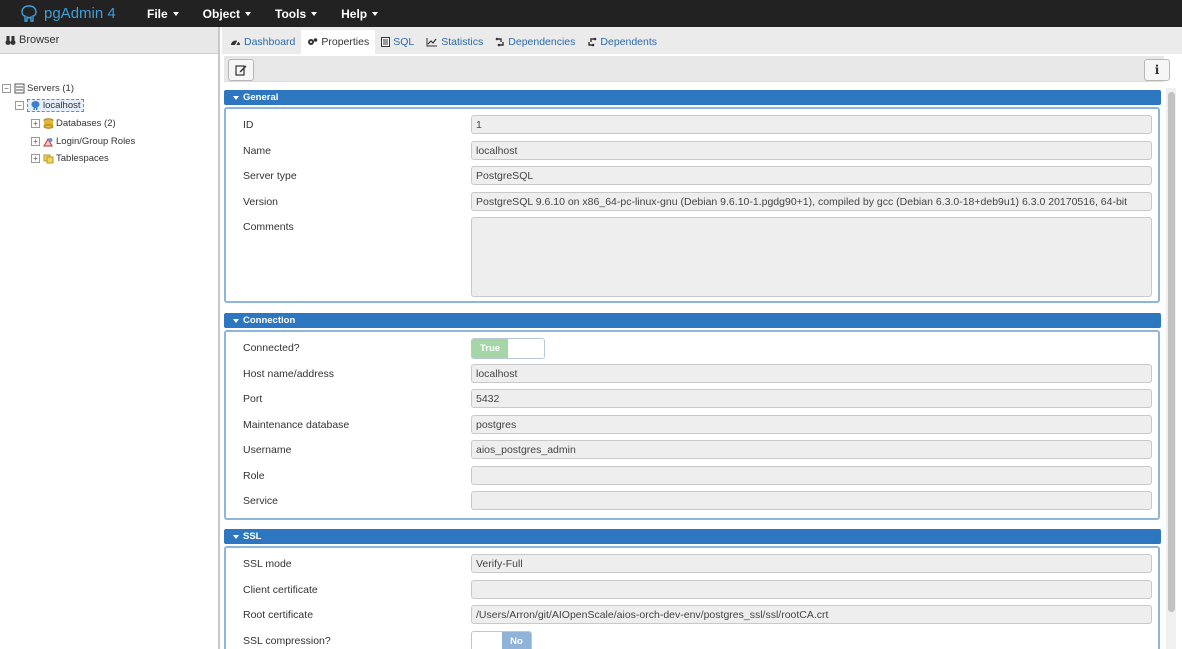 The height and width of the screenshot is (649, 1182). I want to click on label-ssl-mode: SSL mode, so click(267, 564).